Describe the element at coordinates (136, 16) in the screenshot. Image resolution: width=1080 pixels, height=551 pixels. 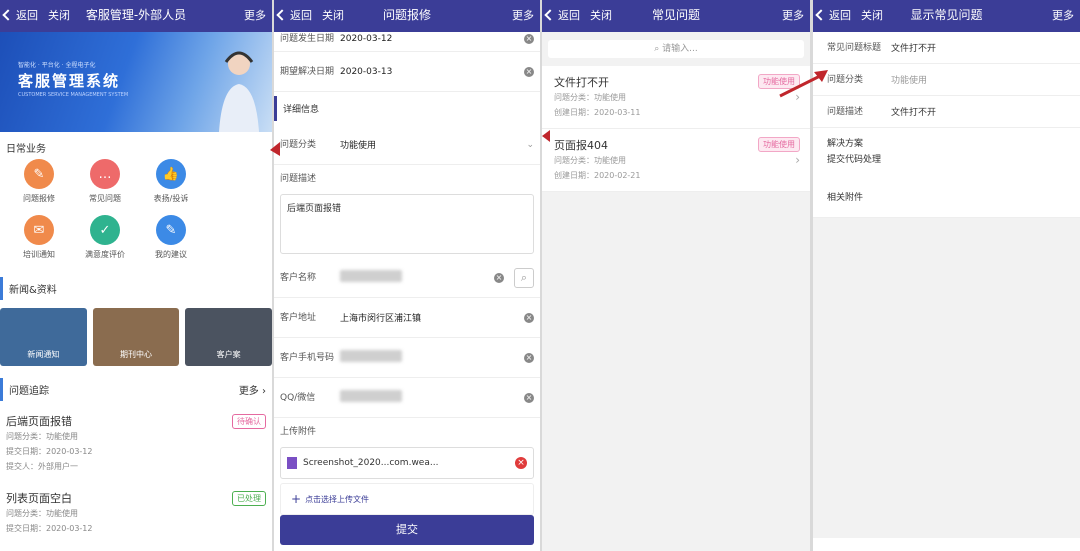
I see `nav-bar: 返回 关闭 客服管理-外部人员 更多` at that location.